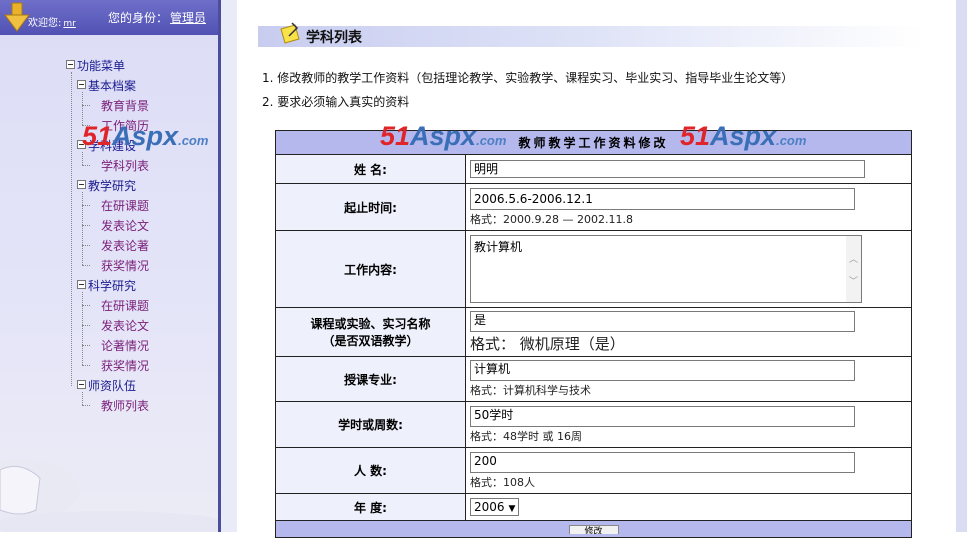 The image size is (967, 538). What do you see at coordinates (662, 462) in the screenshot?
I see `people-input: 200` at bounding box center [662, 462].